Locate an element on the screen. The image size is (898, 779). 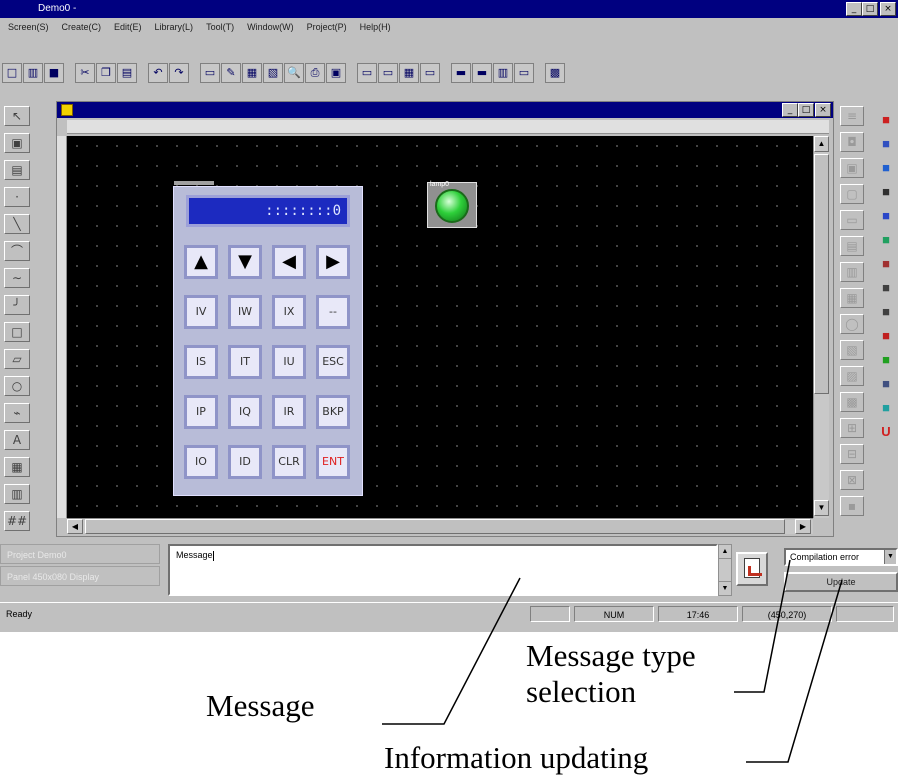
annotation-message-type-line2: selection is located at coordinates (581, 691).